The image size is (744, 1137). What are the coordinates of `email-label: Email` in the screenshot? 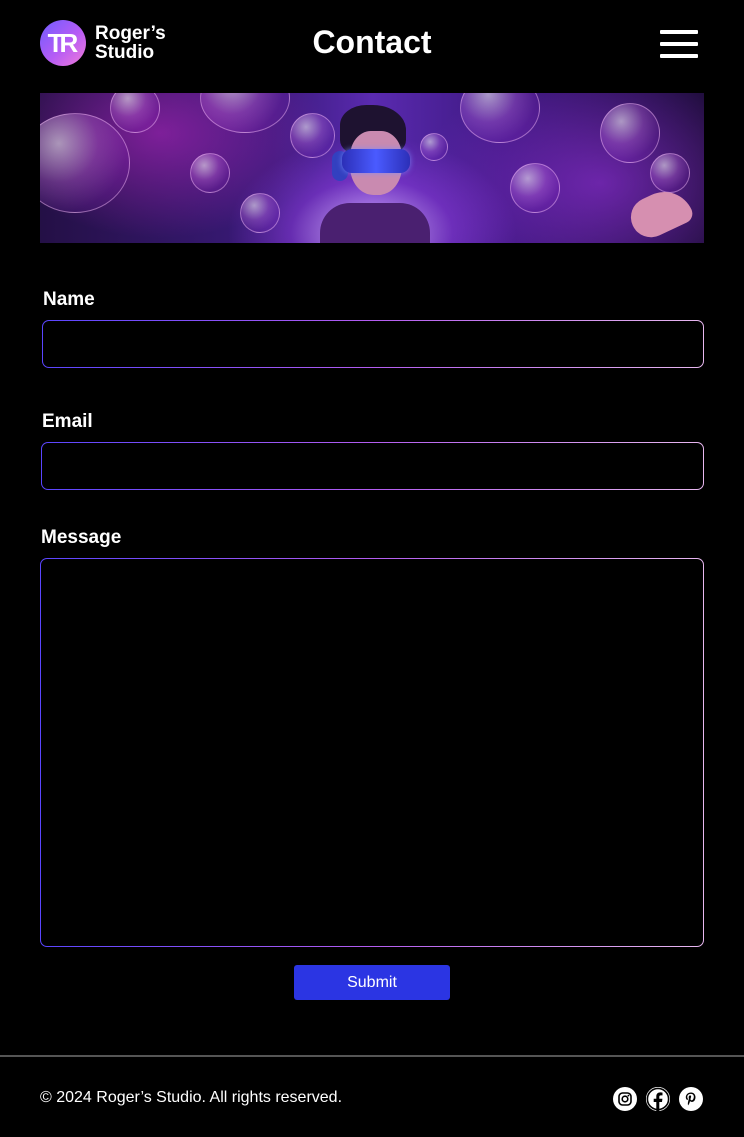 It's located at (67, 421).